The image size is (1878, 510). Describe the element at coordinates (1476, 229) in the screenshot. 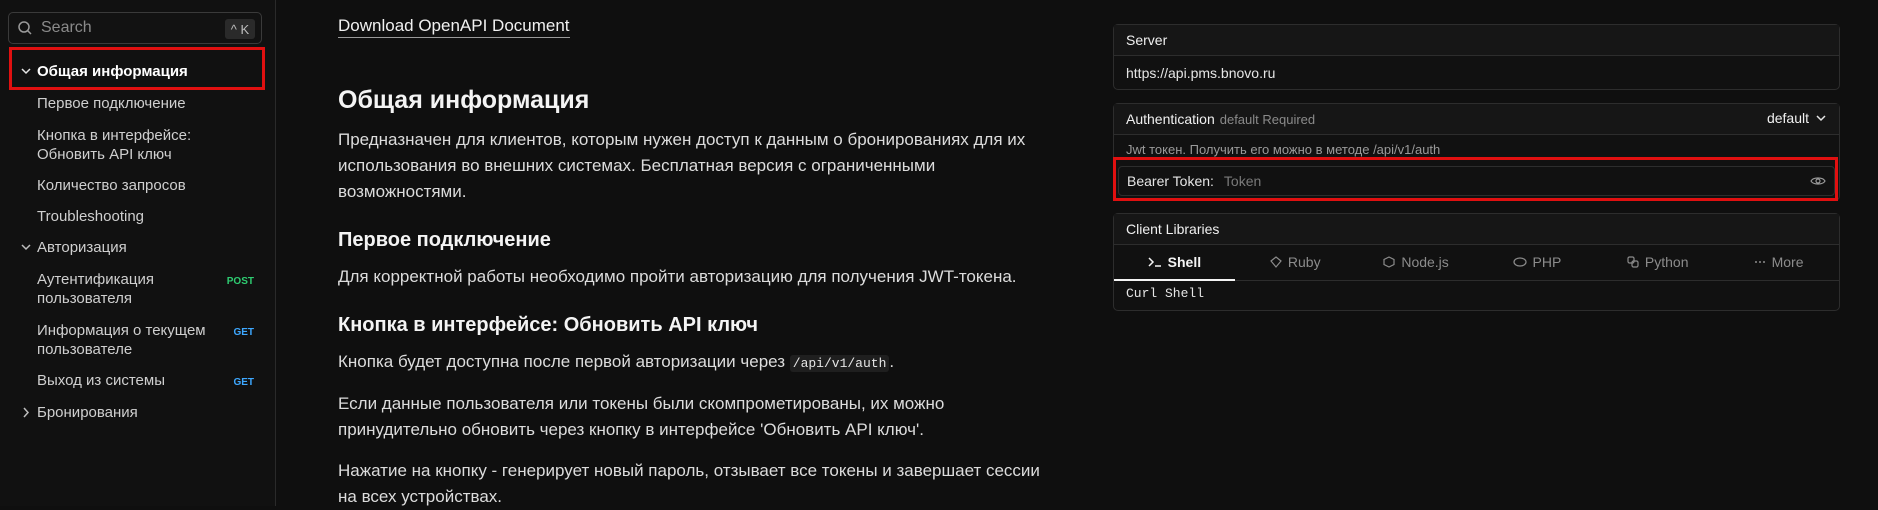

I see `client-libraries-header: Client Libraries` at that location.